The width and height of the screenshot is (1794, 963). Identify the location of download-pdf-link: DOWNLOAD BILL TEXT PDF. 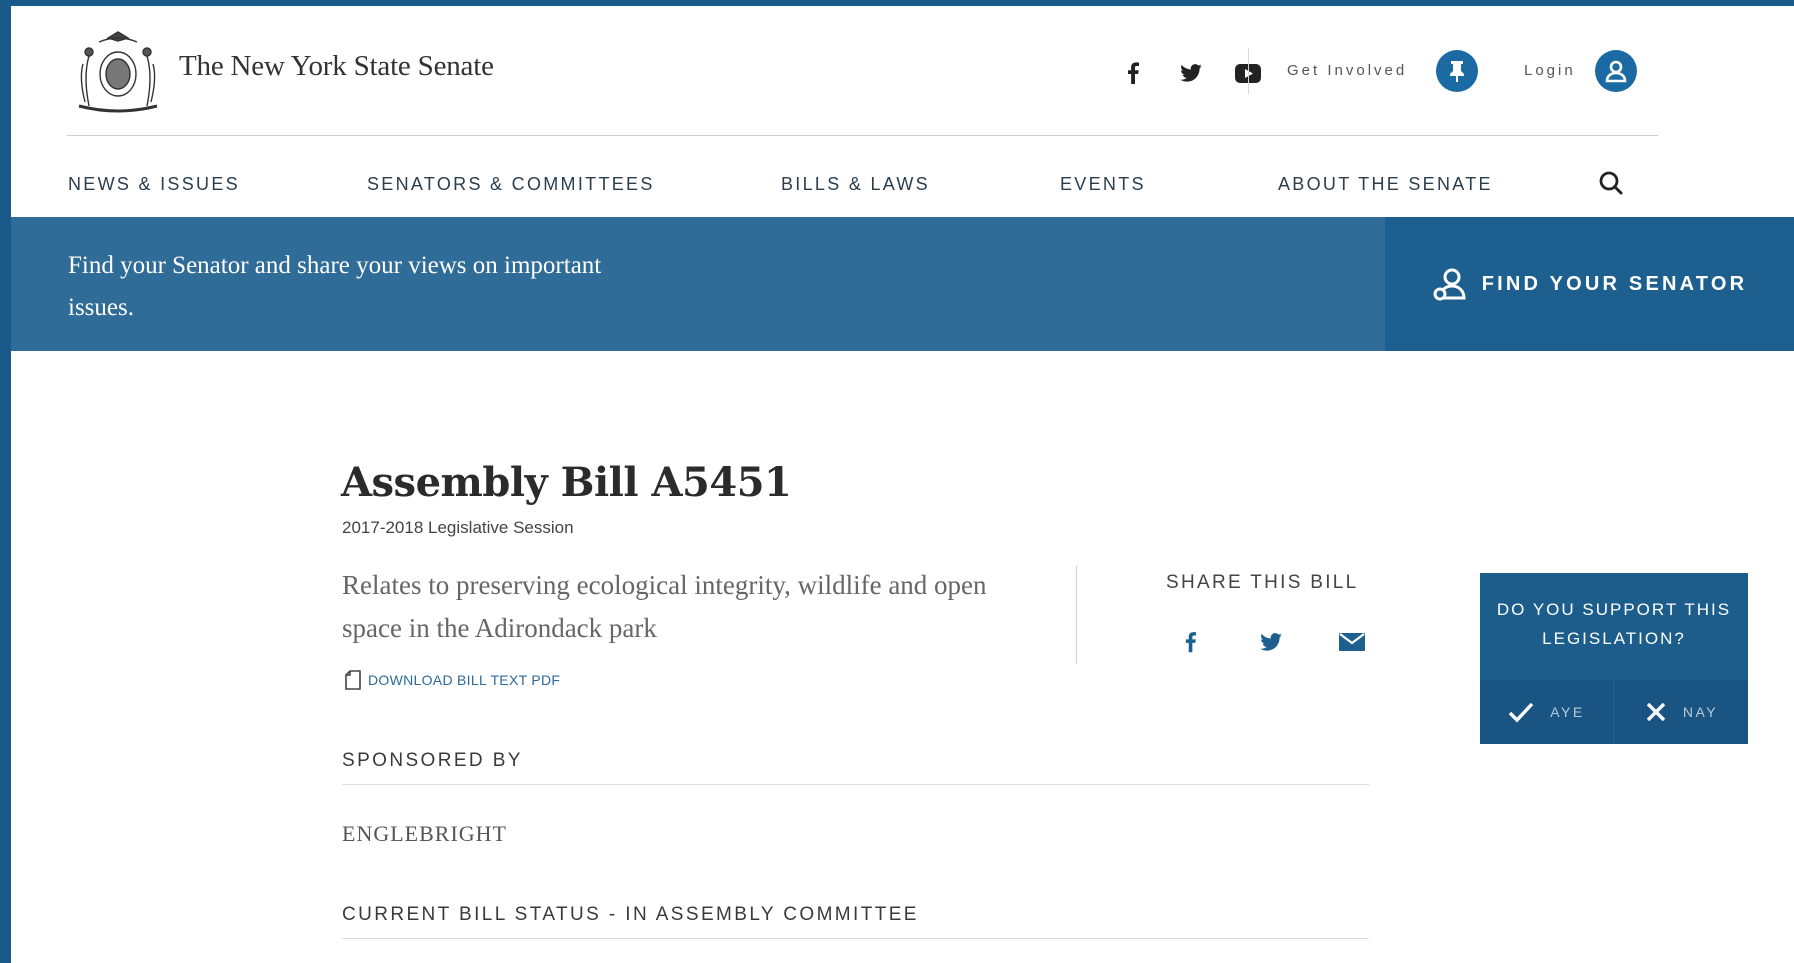
(452, 680).